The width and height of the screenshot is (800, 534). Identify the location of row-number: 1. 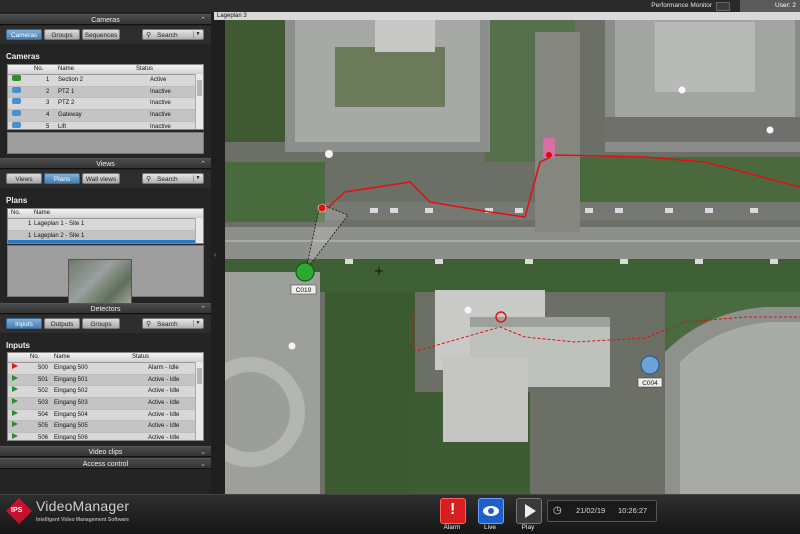
(30, 224).